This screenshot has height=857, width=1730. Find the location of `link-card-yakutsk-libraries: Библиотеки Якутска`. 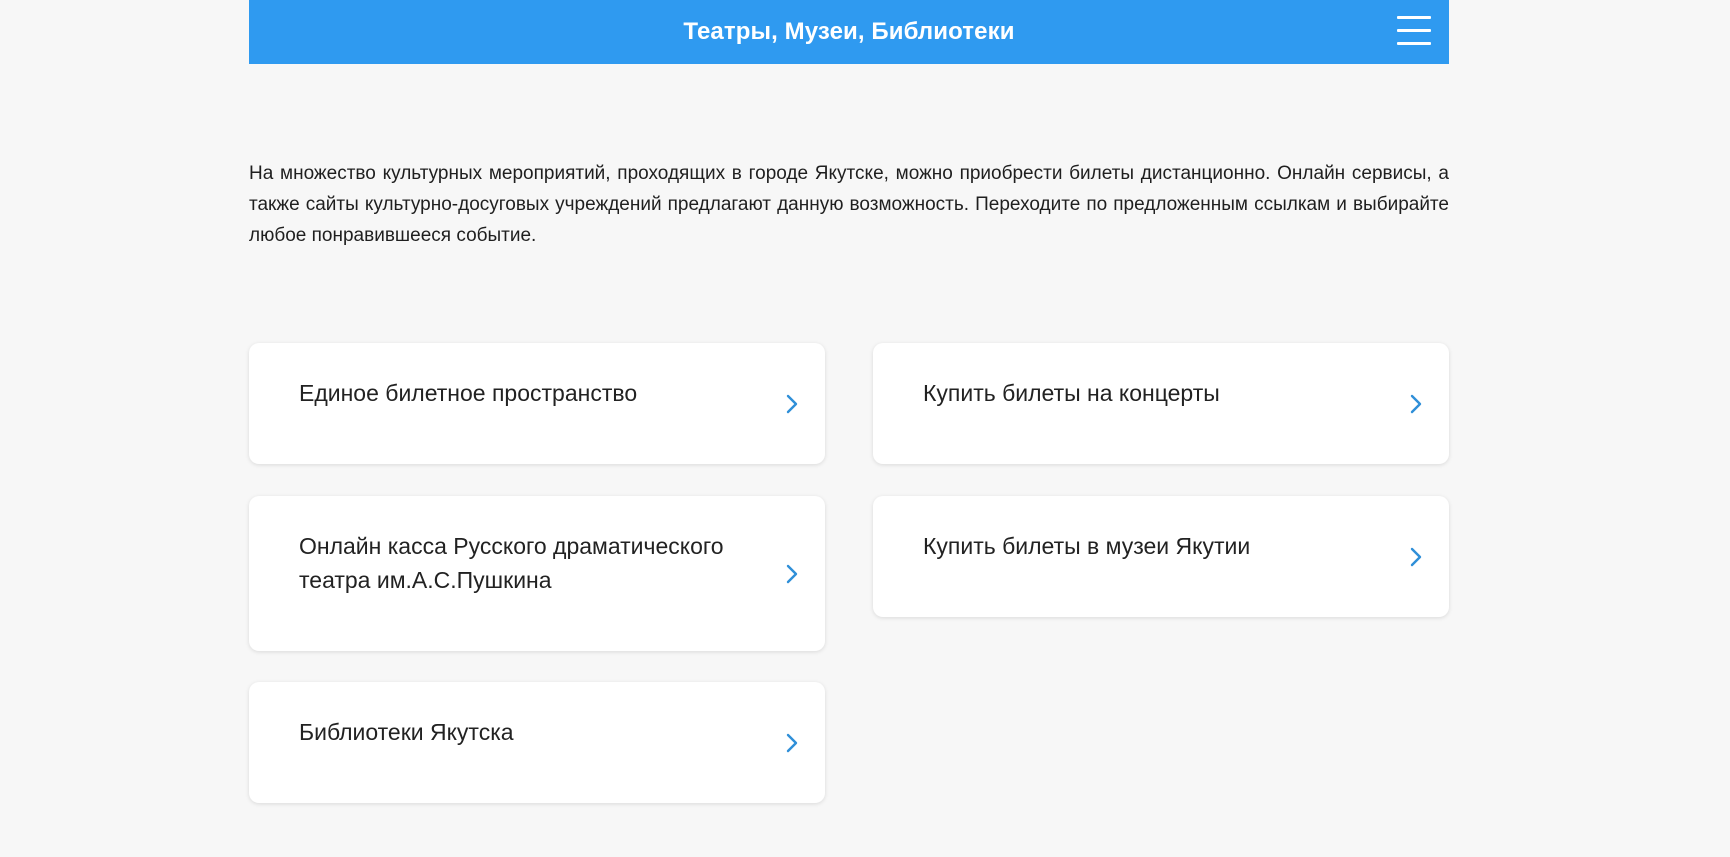

link-card-yakutsk-libraries: Библиотеки Якутска is located at coordinates (537, 742).